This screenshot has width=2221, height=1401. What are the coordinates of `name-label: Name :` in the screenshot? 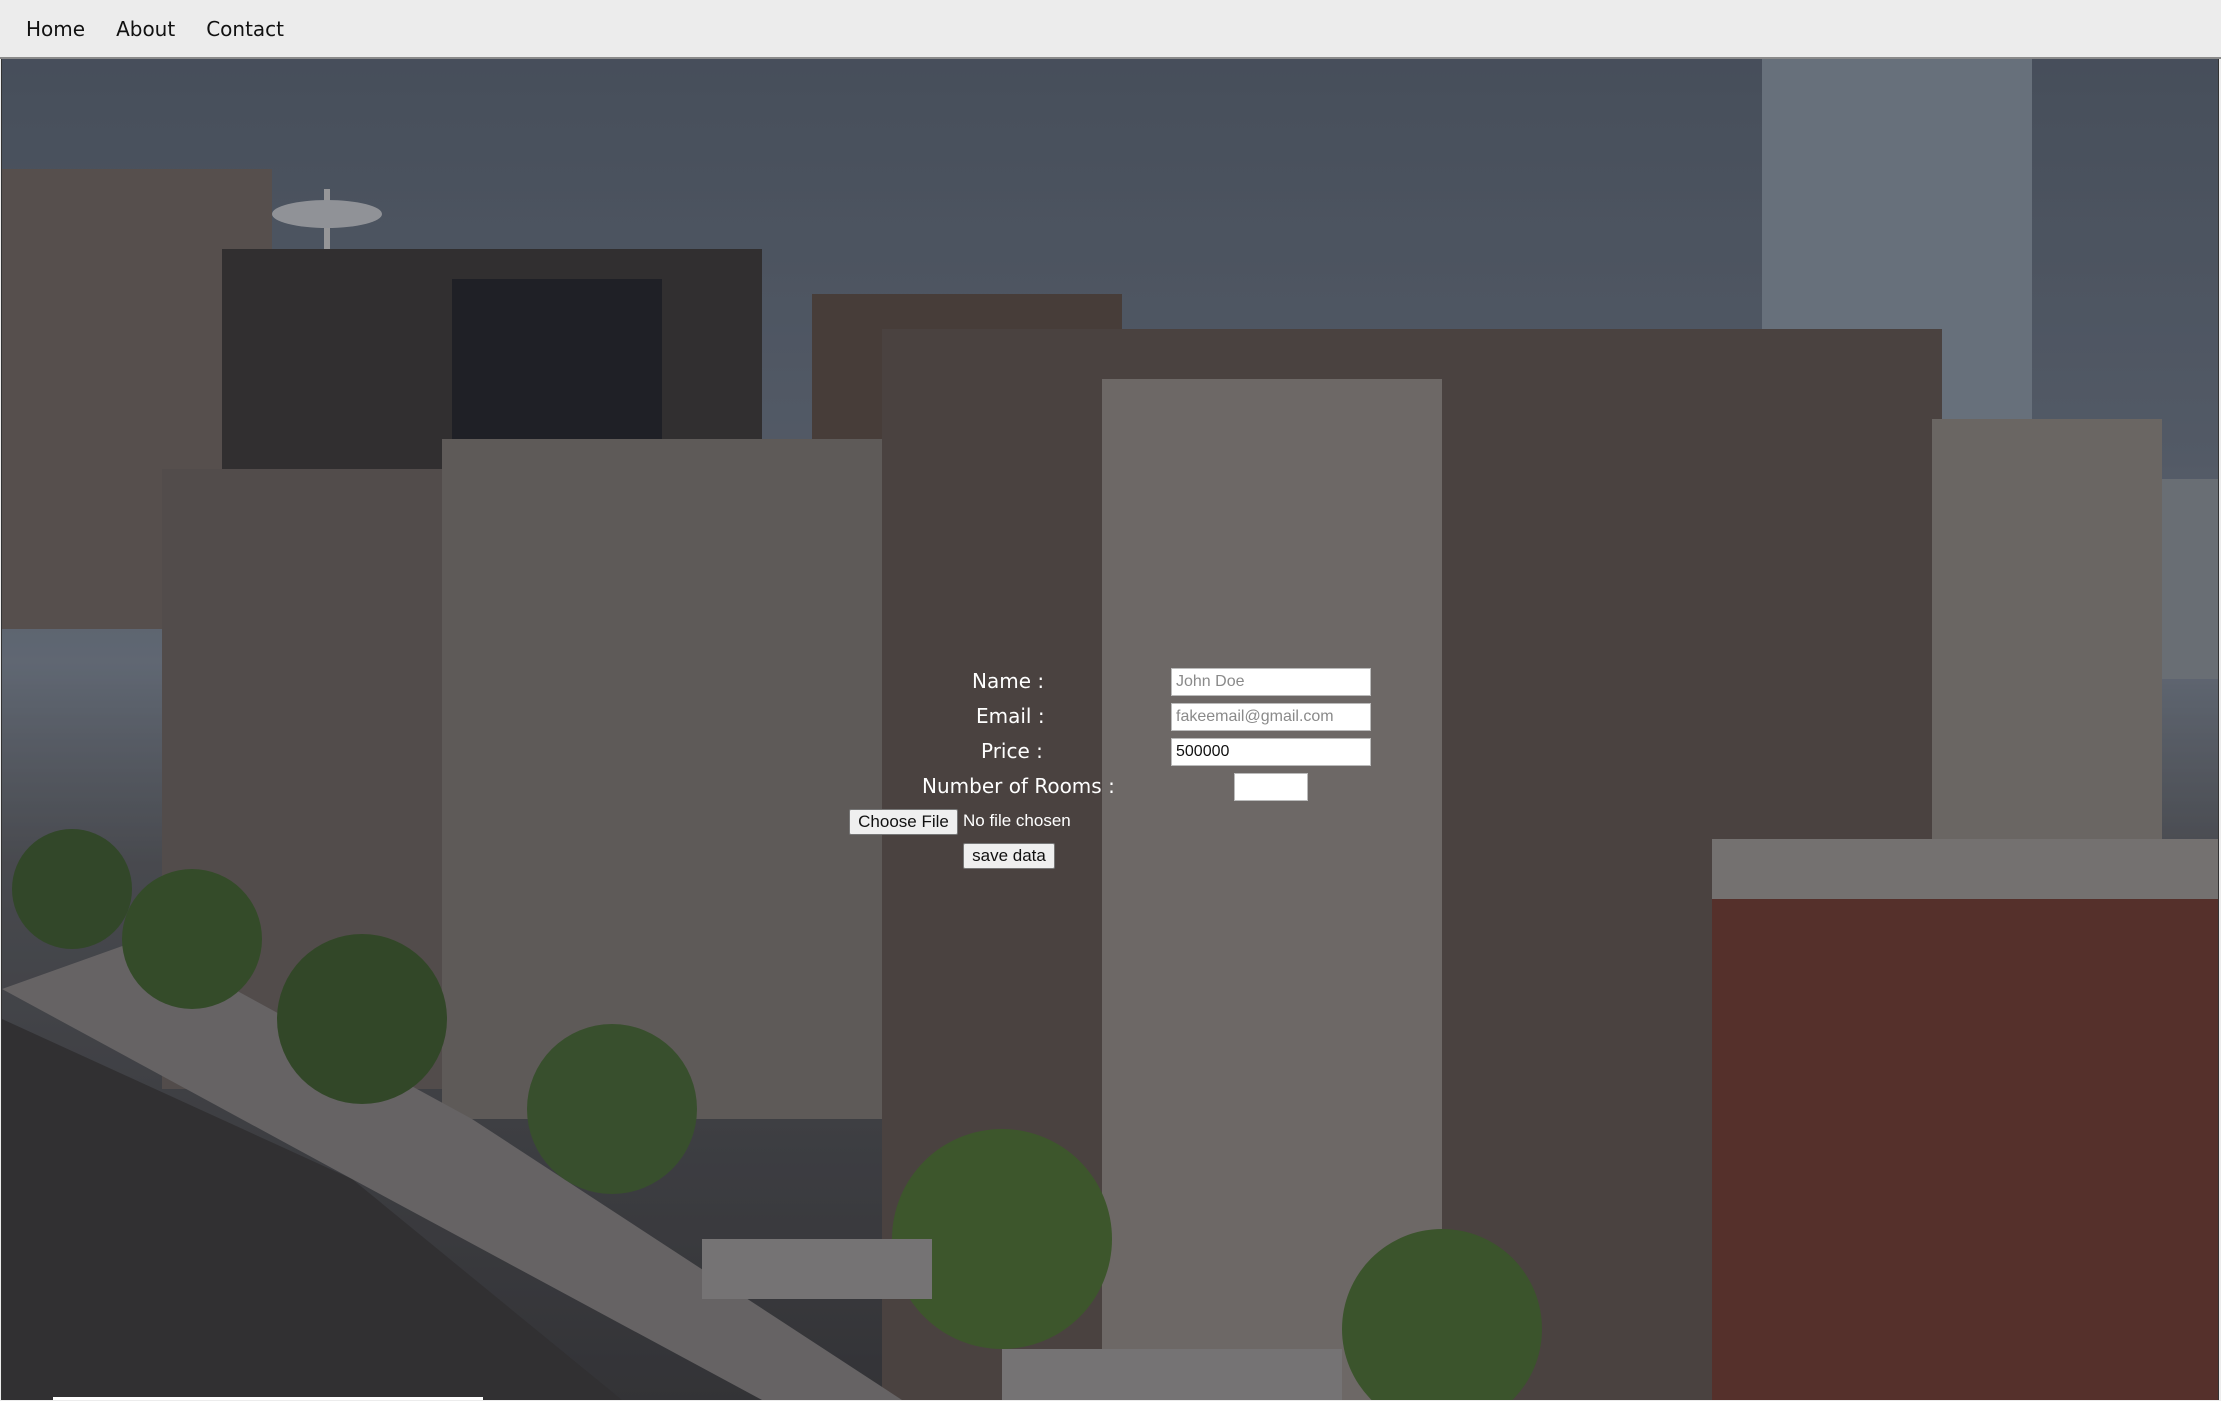 It's located at (1008, 681).